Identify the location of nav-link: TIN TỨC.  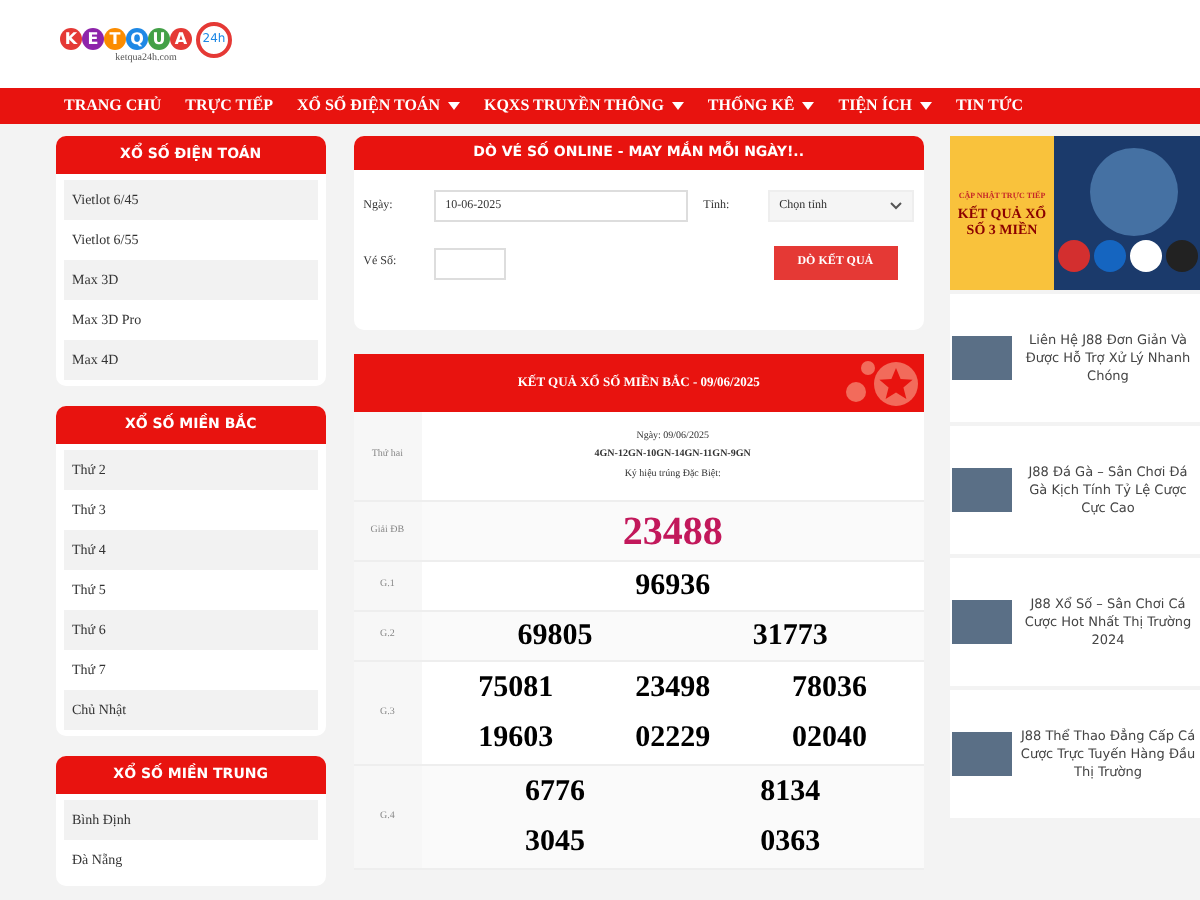
(989, 106).